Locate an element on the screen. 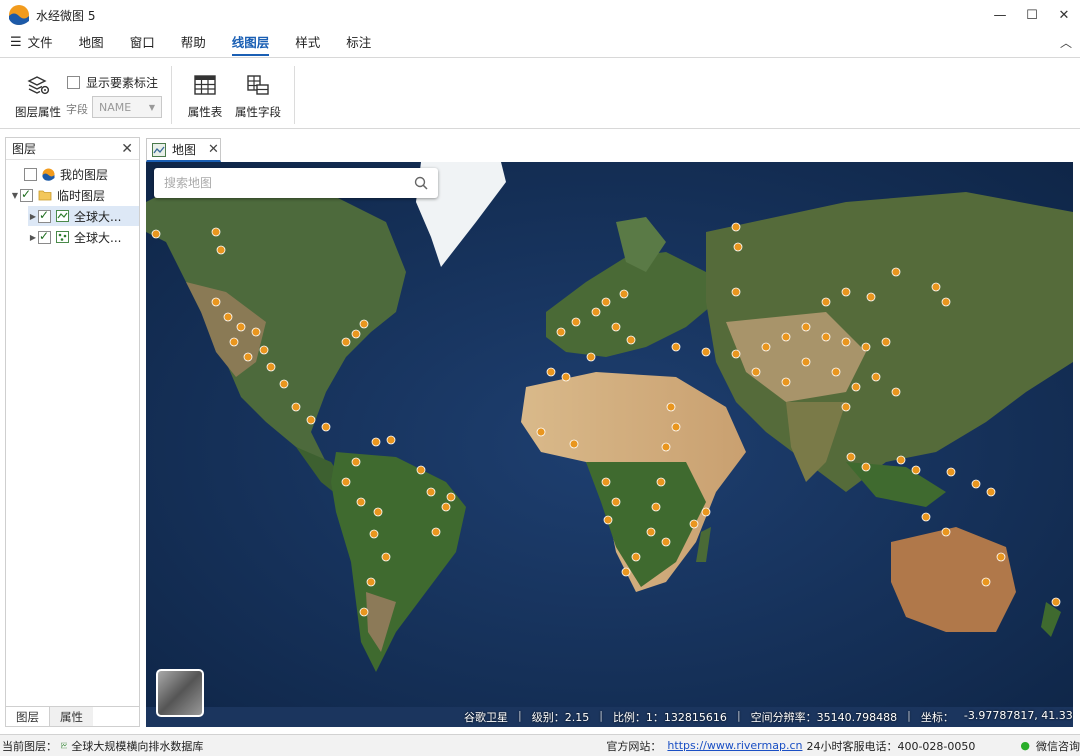 The width and height of the screenshot is (1080, 756). point-layer-icon is located at coordinates (62, 237).